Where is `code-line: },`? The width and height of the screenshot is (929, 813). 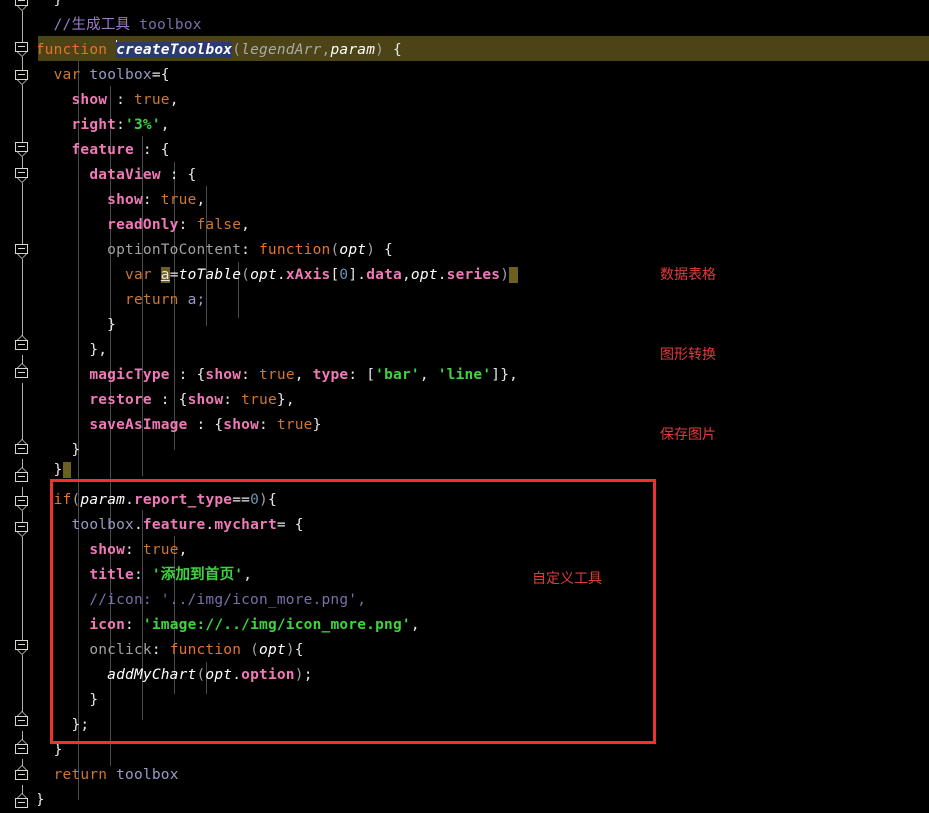 code-line: }, is located at coordinates (464, 350).